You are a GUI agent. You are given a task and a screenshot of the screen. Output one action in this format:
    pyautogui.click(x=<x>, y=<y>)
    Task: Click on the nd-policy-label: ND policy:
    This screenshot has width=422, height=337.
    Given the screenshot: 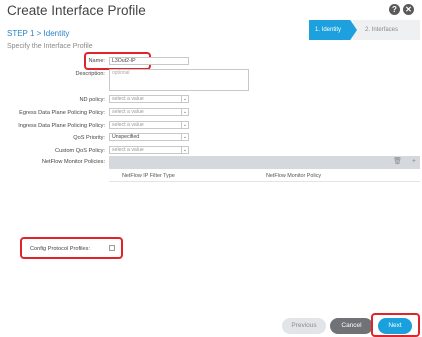 What is the action you would take?
    pyautogui.click(x=92, y=100)
    